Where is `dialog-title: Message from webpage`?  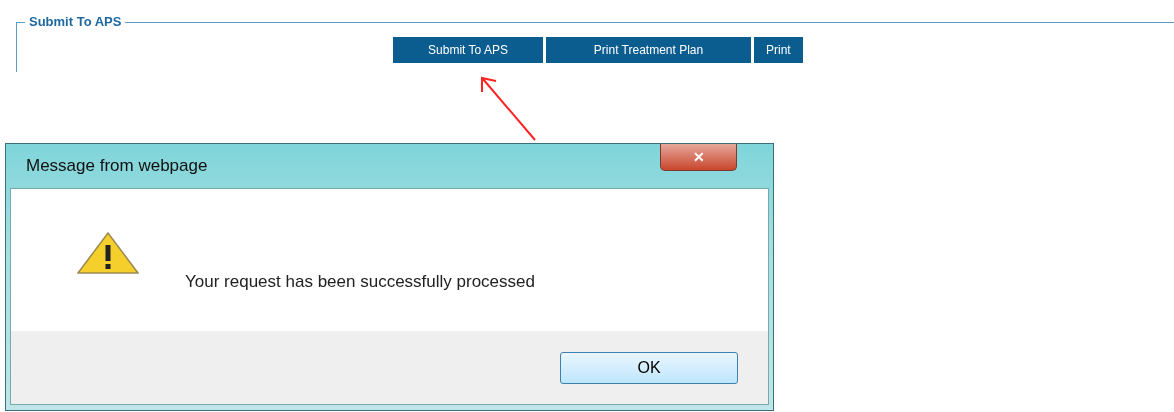
dialog-title: Message from webpage is located at coordinates (116, 166).